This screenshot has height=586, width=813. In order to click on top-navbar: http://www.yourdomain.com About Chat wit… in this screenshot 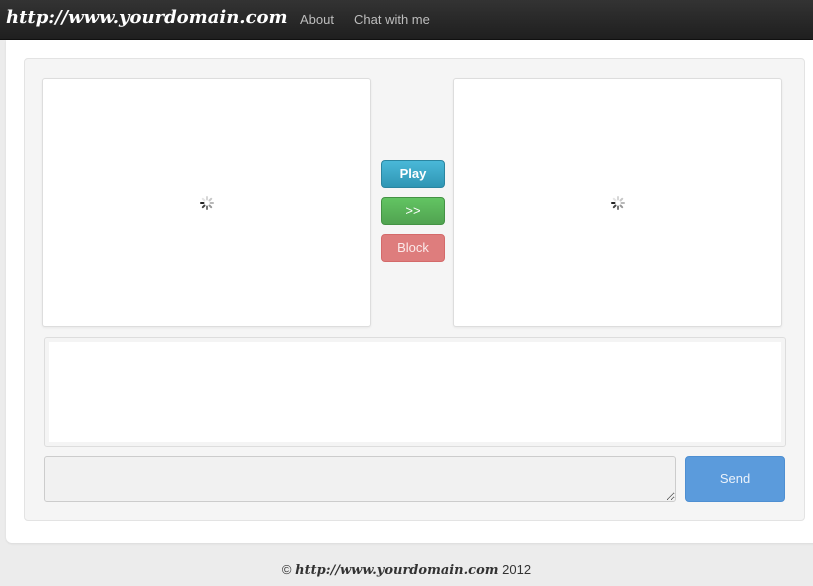, I will do `click(406, 20)`.